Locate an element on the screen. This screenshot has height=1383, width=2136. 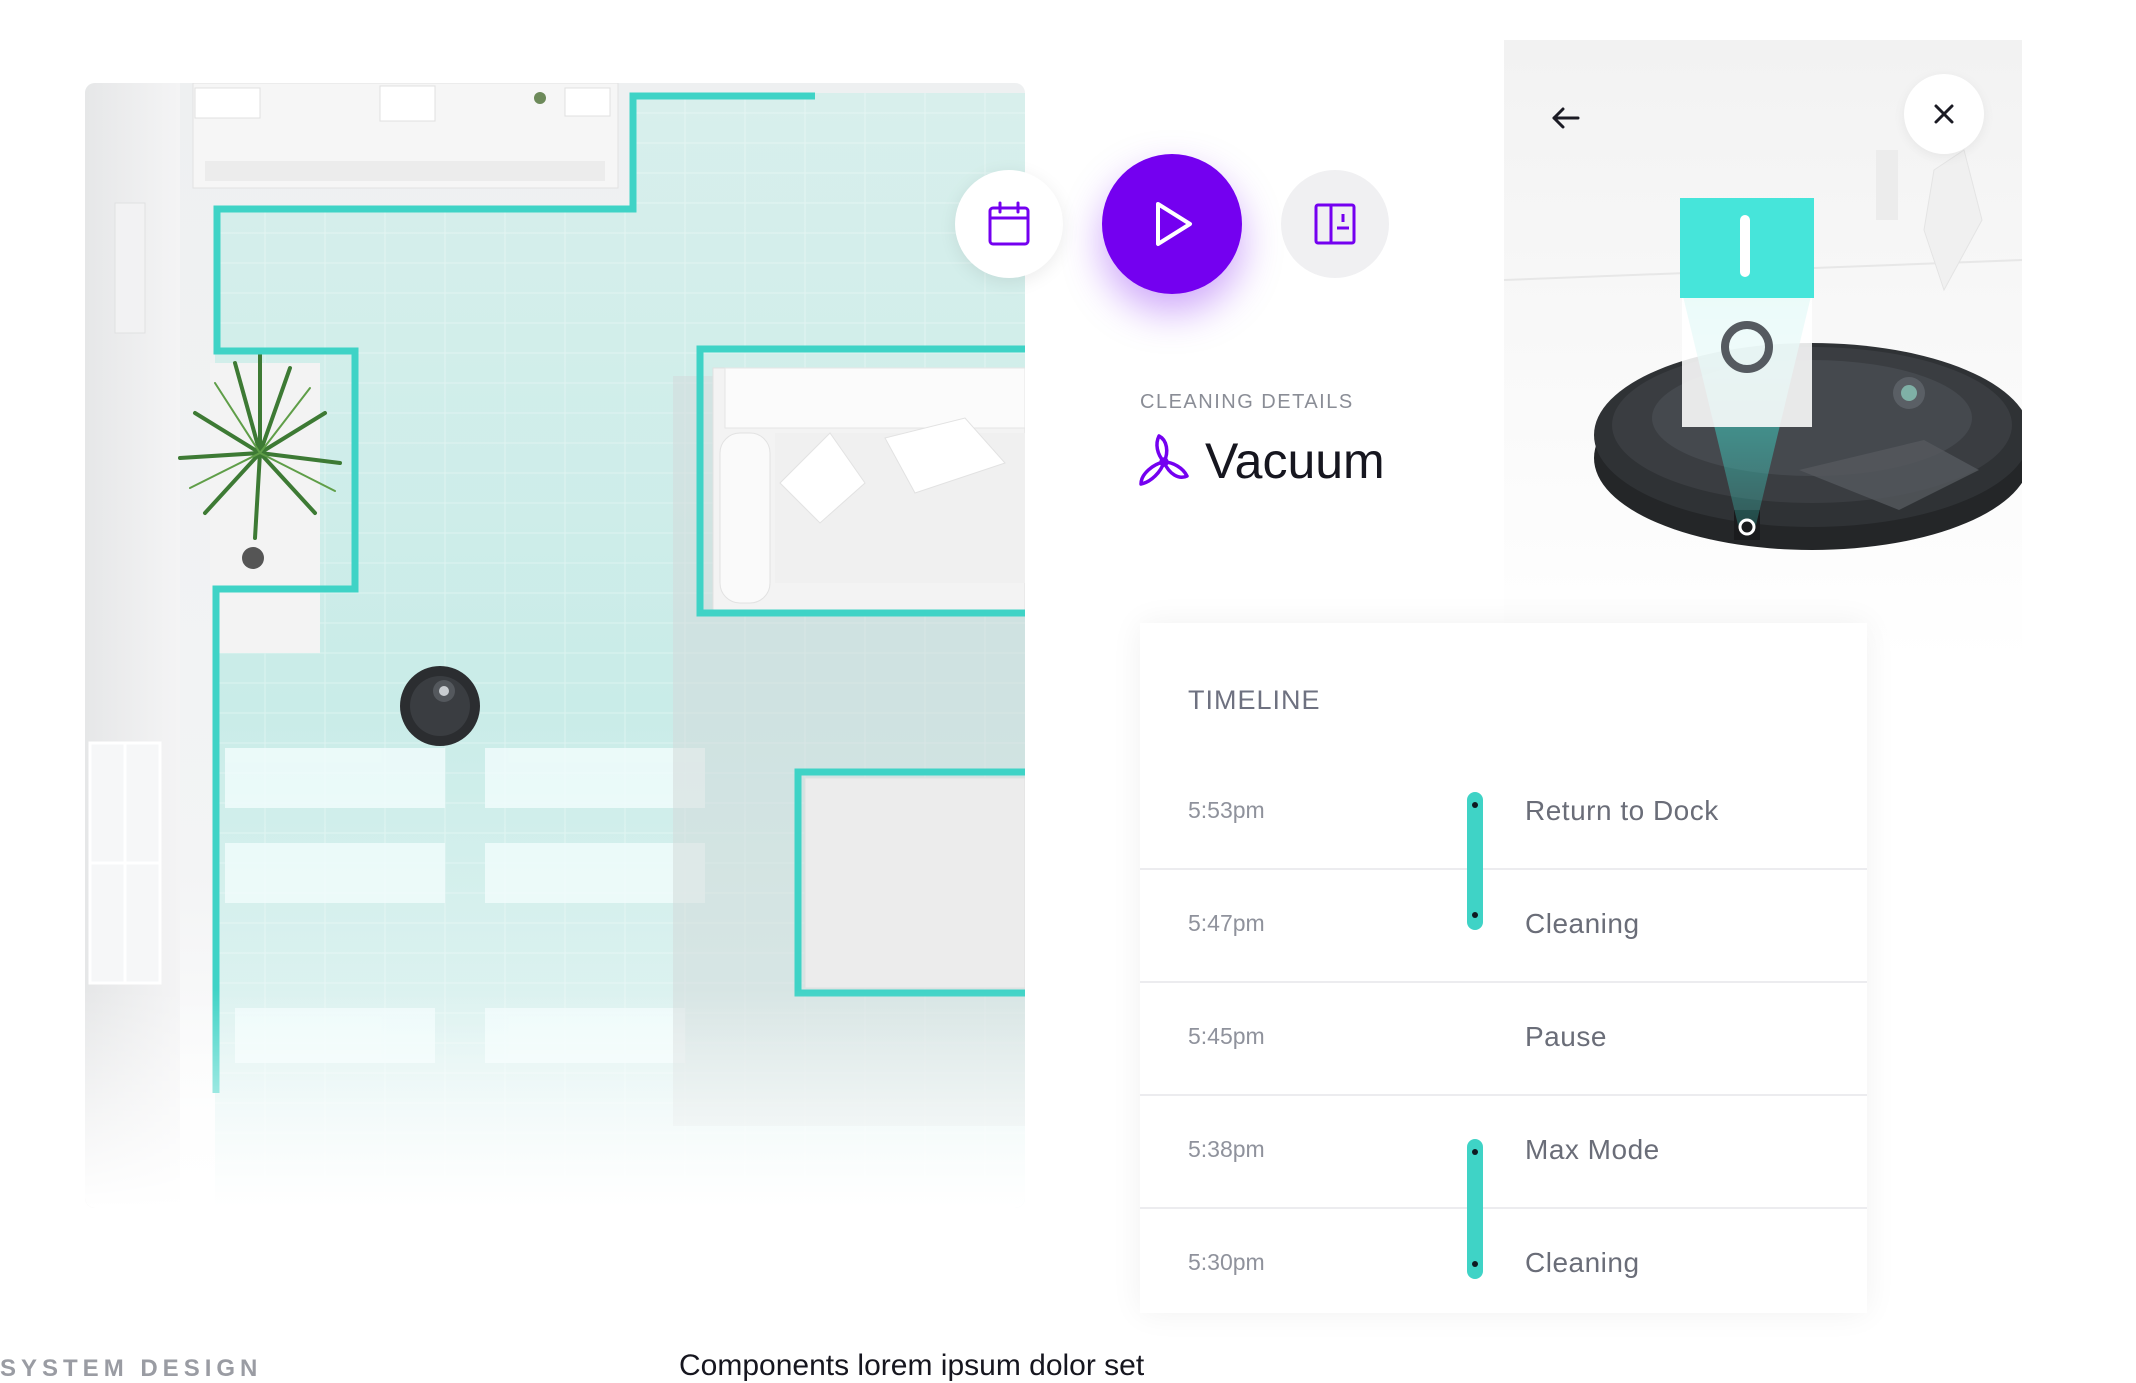
close-button is located at coordinates (1944, 114).